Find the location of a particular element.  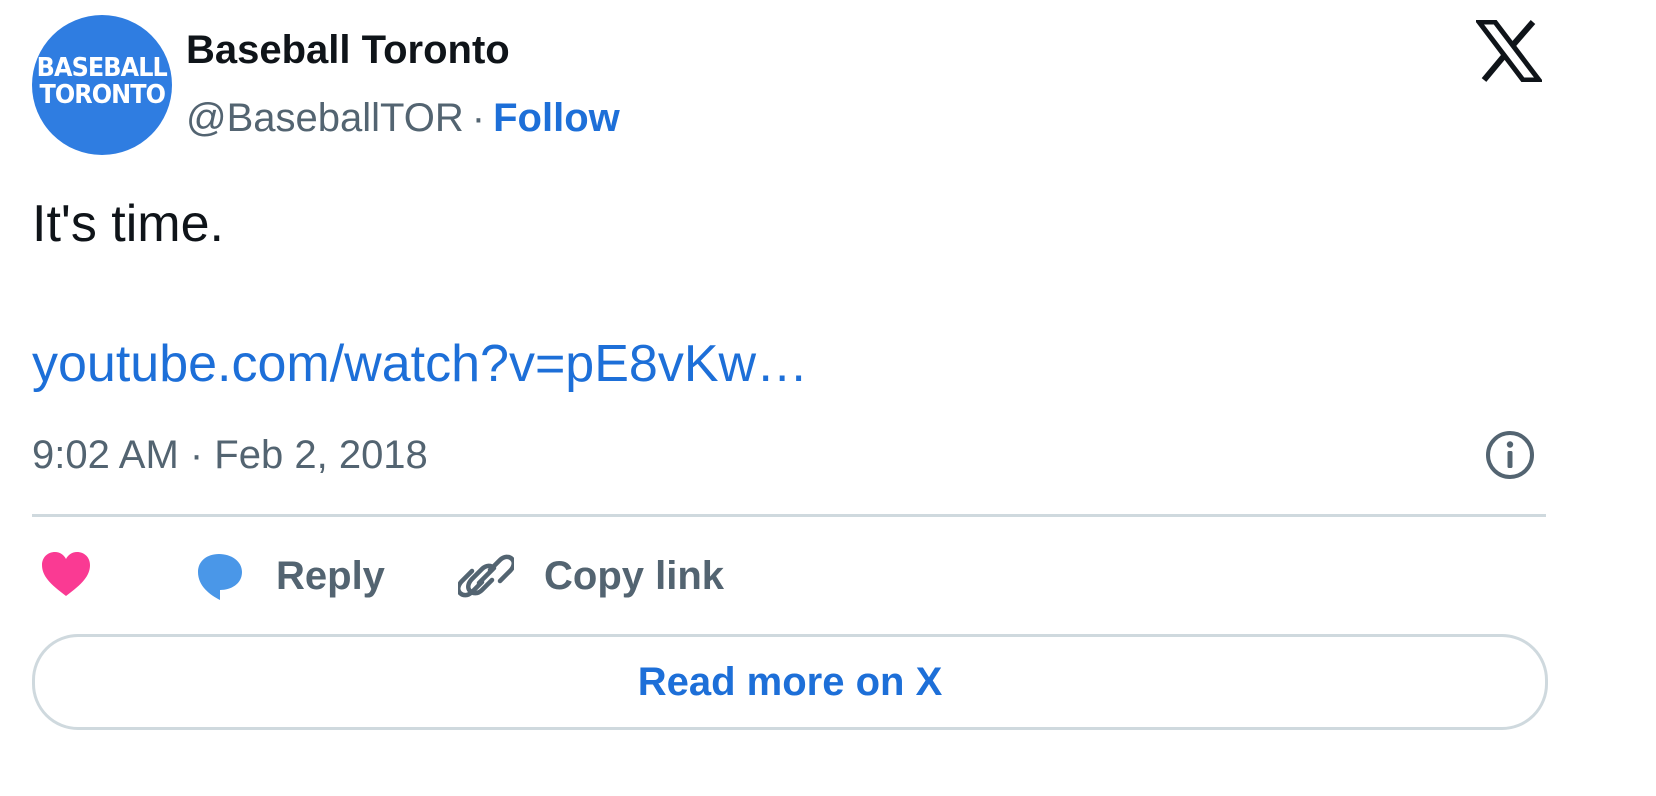

avatar: BASEBALL TORONTO is located at coordinates (102, 85).